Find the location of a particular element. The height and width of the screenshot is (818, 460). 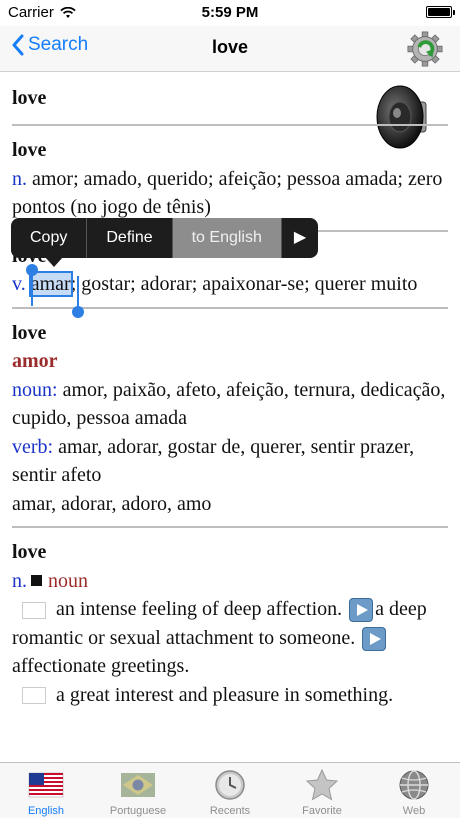

extra-forms: amar, adorar, adoro, amo is located at coordinates (112, 503).